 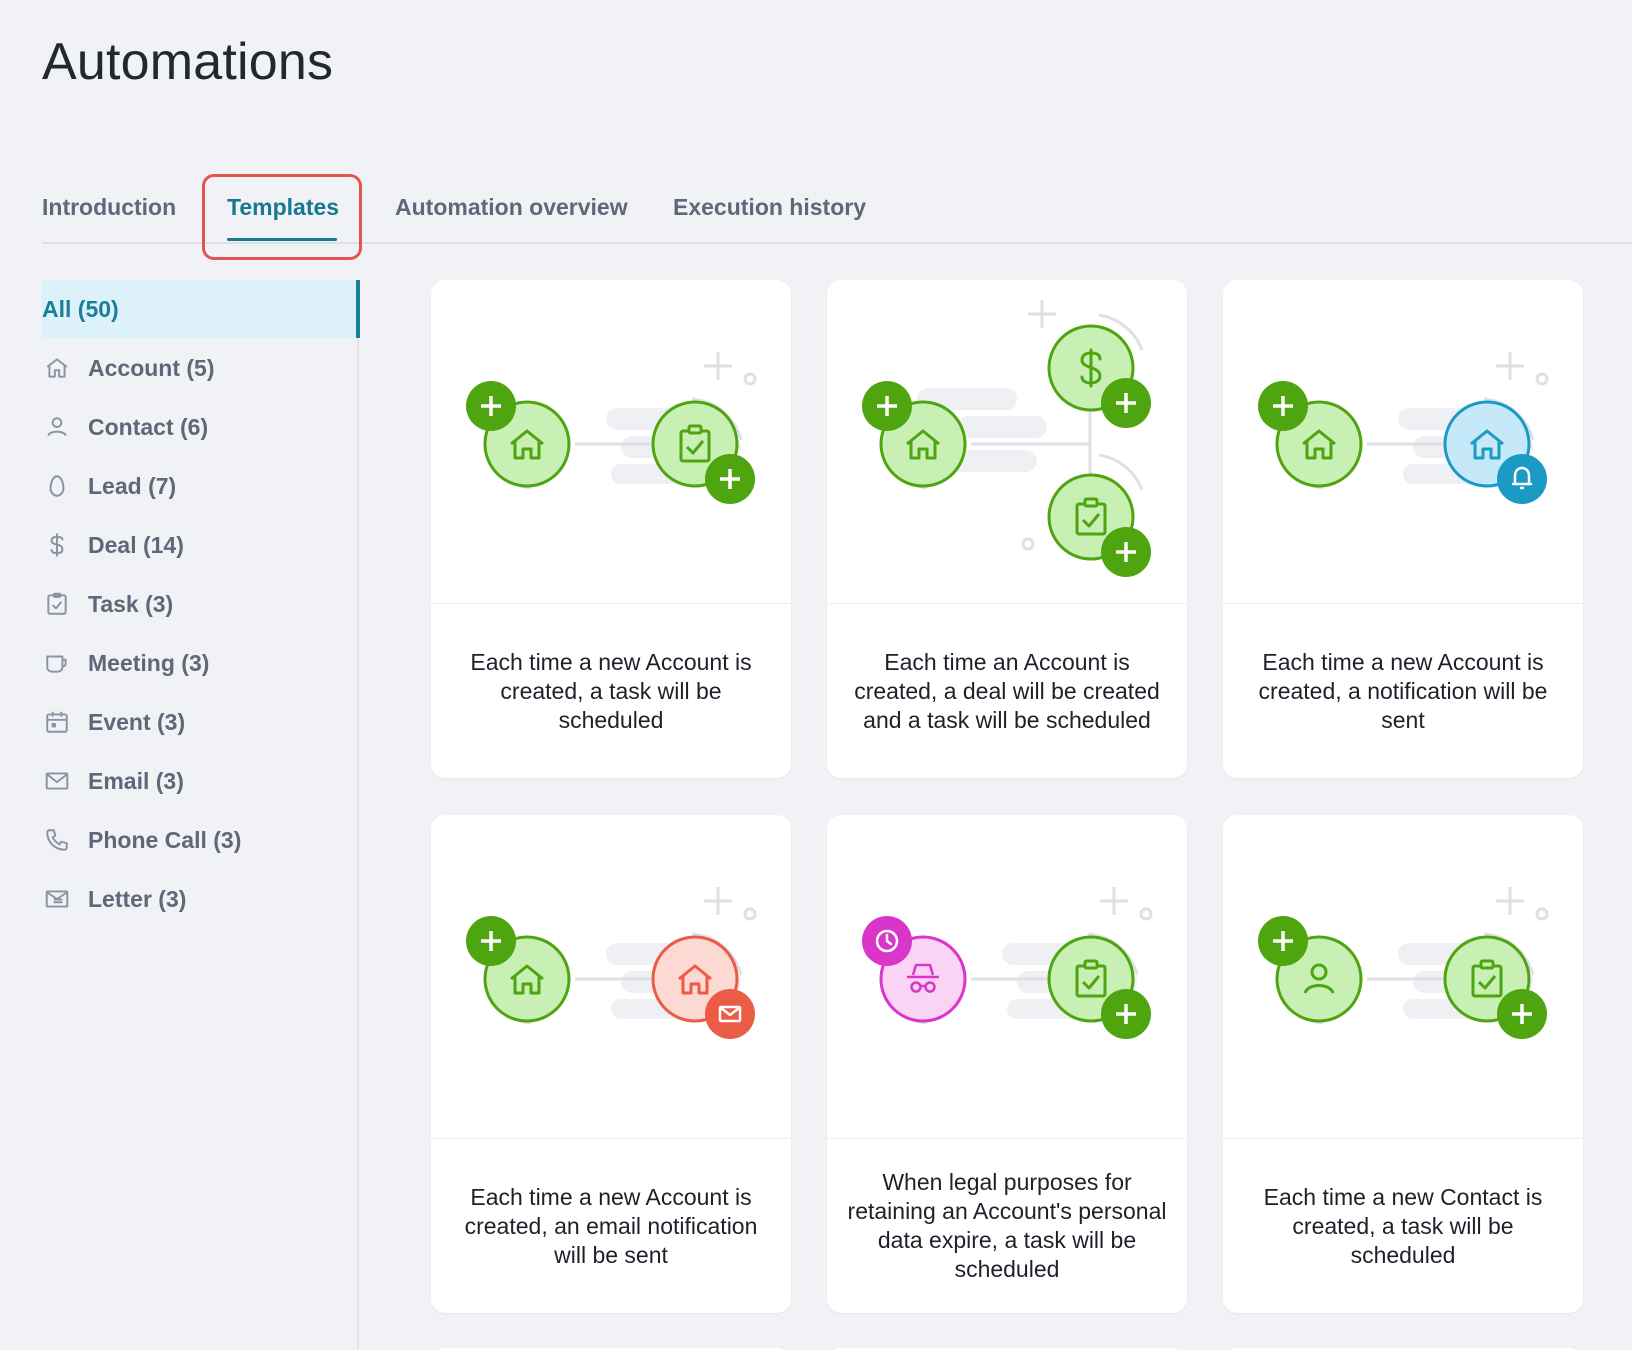 What do you see at coordinates (57, 545) in the screenshot?
I see `dollar-icon` at bounding box center [57, 545].